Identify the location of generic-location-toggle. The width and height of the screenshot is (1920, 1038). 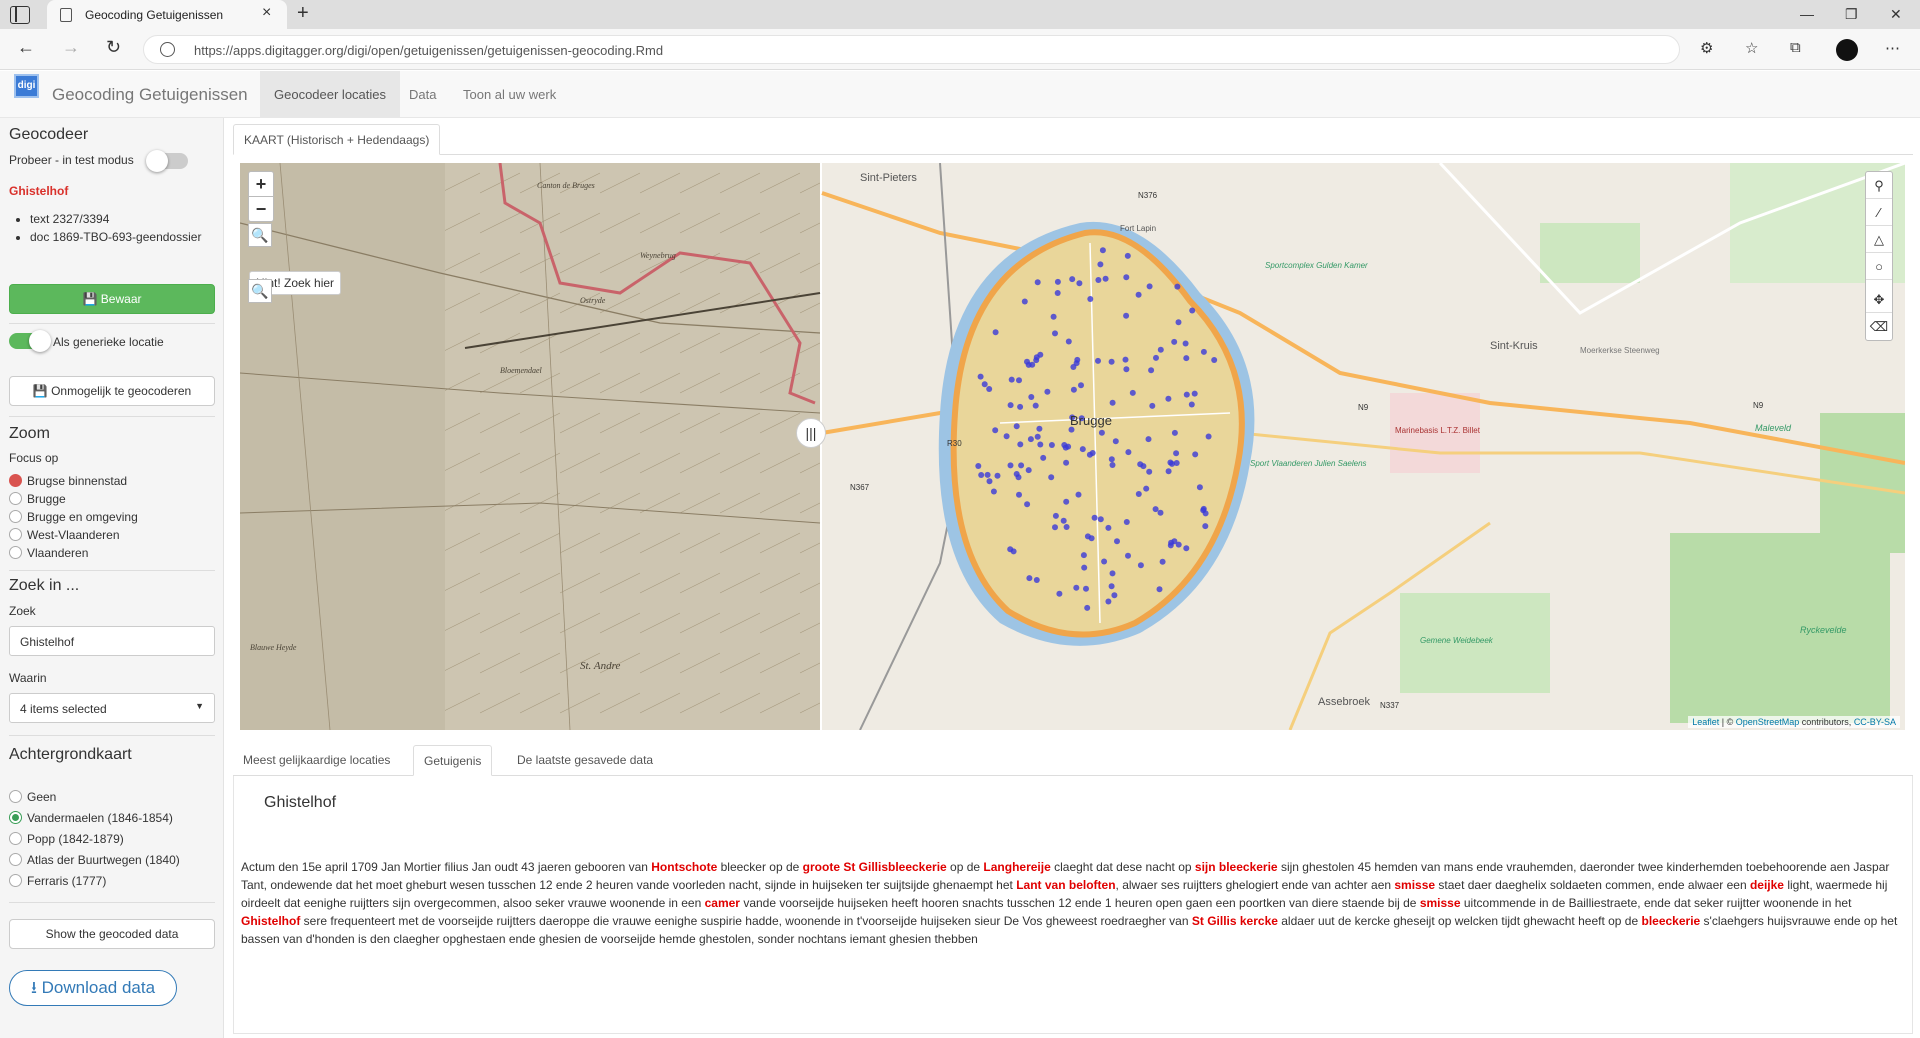
(30, 341).